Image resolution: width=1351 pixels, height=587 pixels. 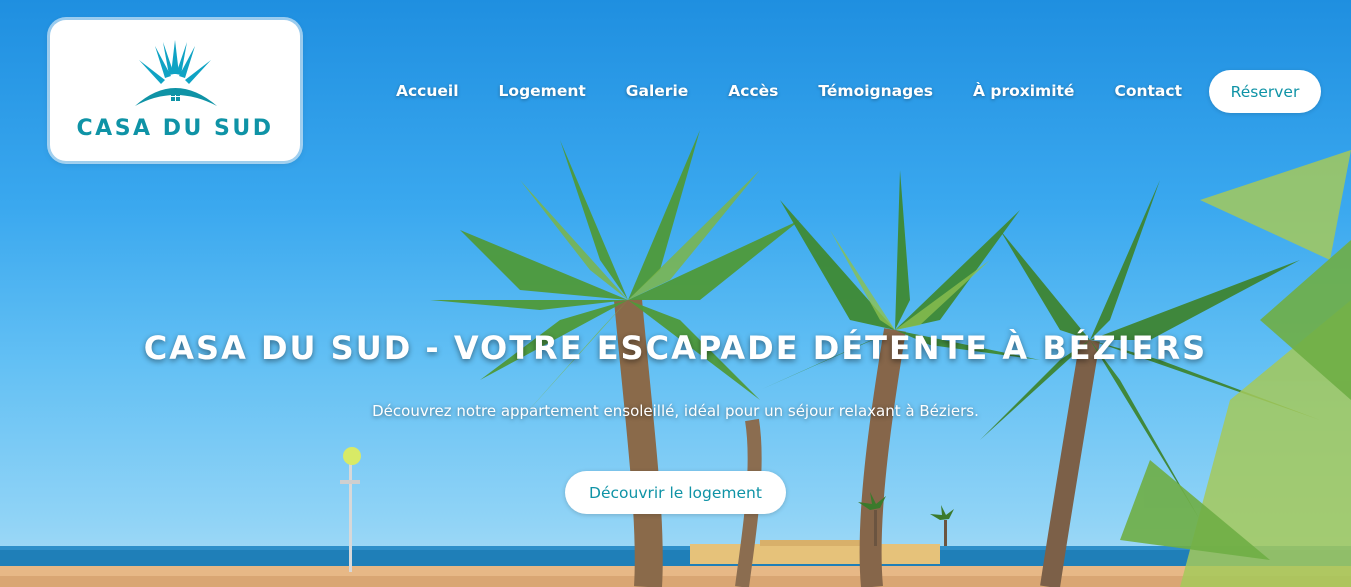 What do you see at coordinates (753, 91) in the screenshot?
I see `nav-item-acces: Accès` at bounding box center [753, 91].